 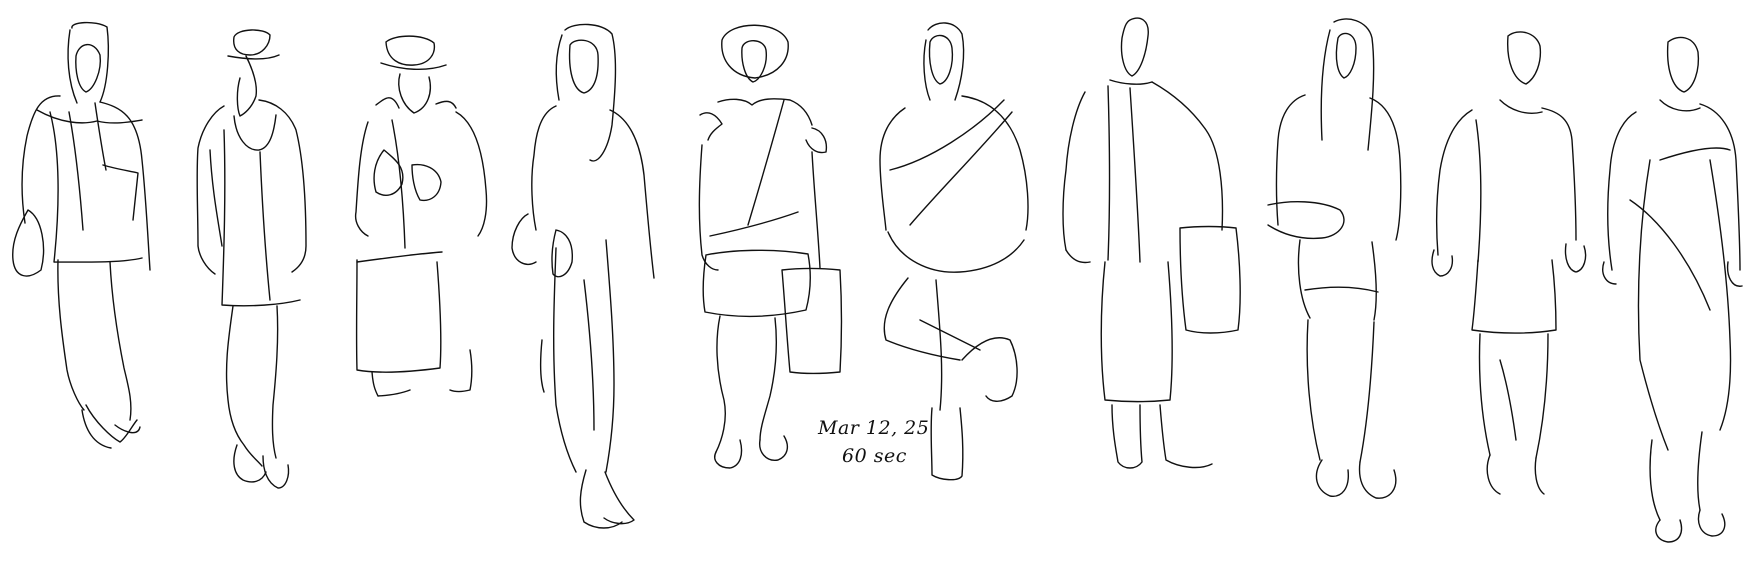 I want to click on sketch-duration: 60 sec, so click(x=874, y=456).